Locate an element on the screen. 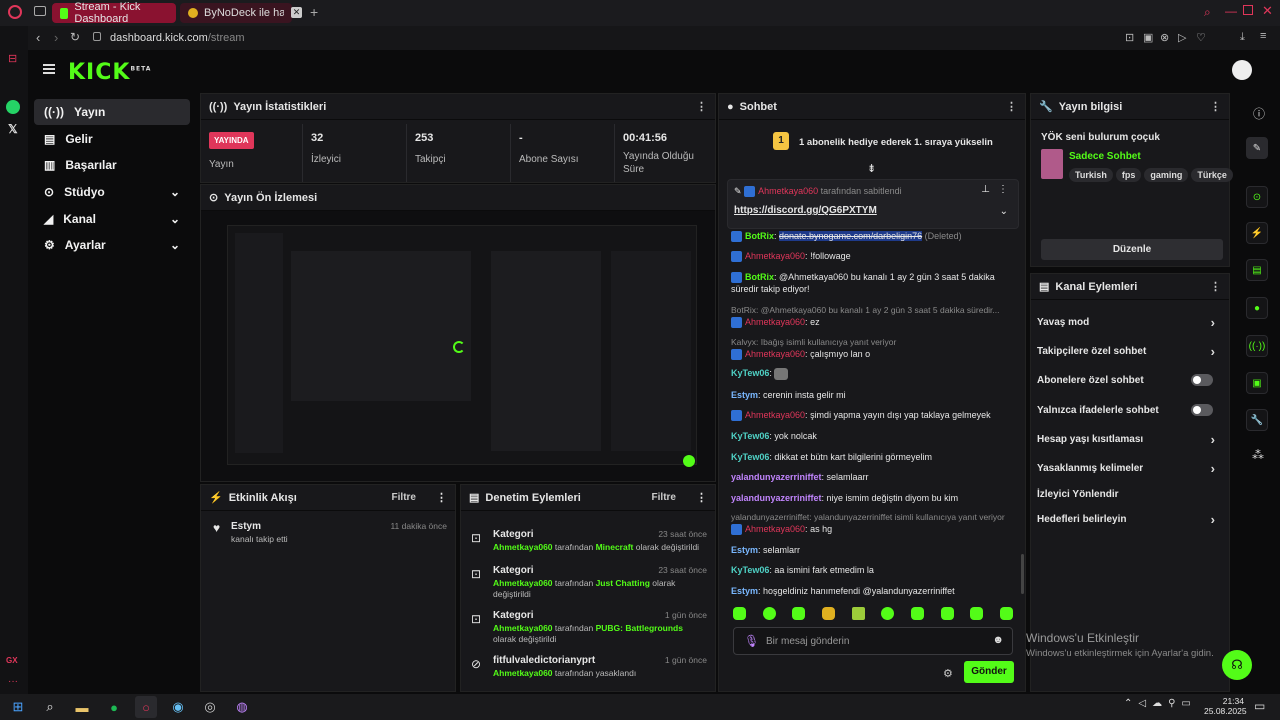  obs-icon: ◎ is located at coordinates (210, 707).